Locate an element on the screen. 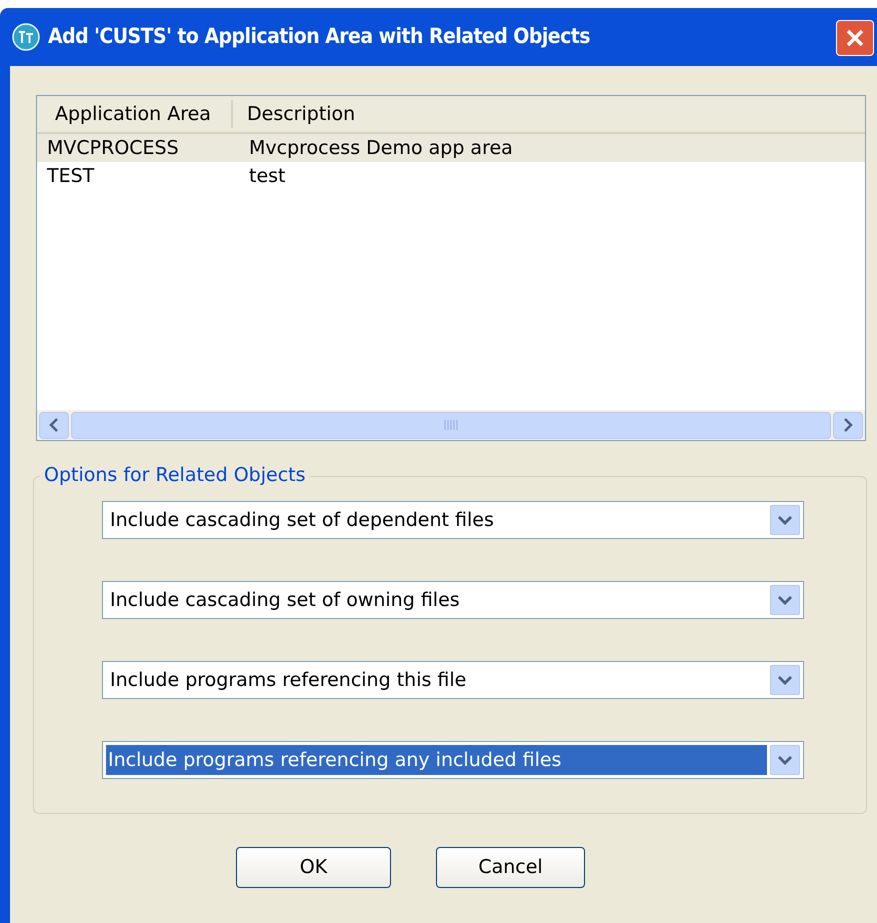 The height and width of the screenshot is (923, 877). column-header: Description is located at coordinates (294, 114).